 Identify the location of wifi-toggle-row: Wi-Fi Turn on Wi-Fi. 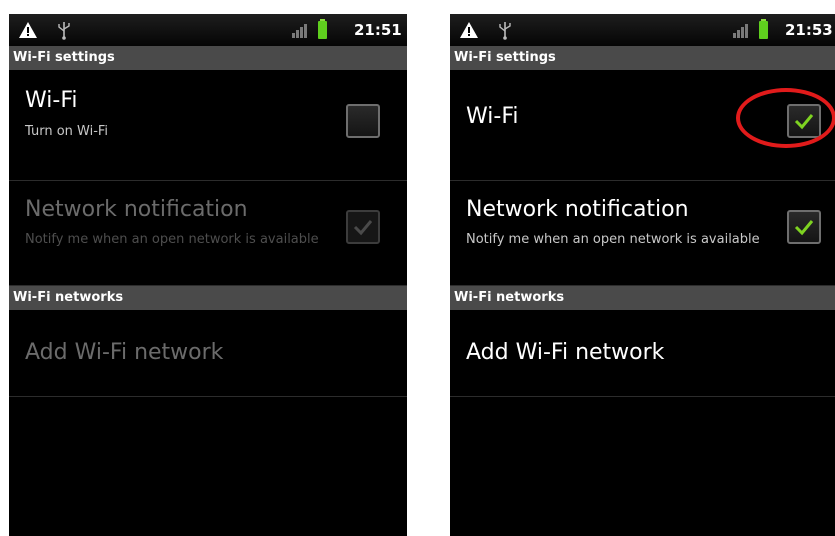
(208, 125).